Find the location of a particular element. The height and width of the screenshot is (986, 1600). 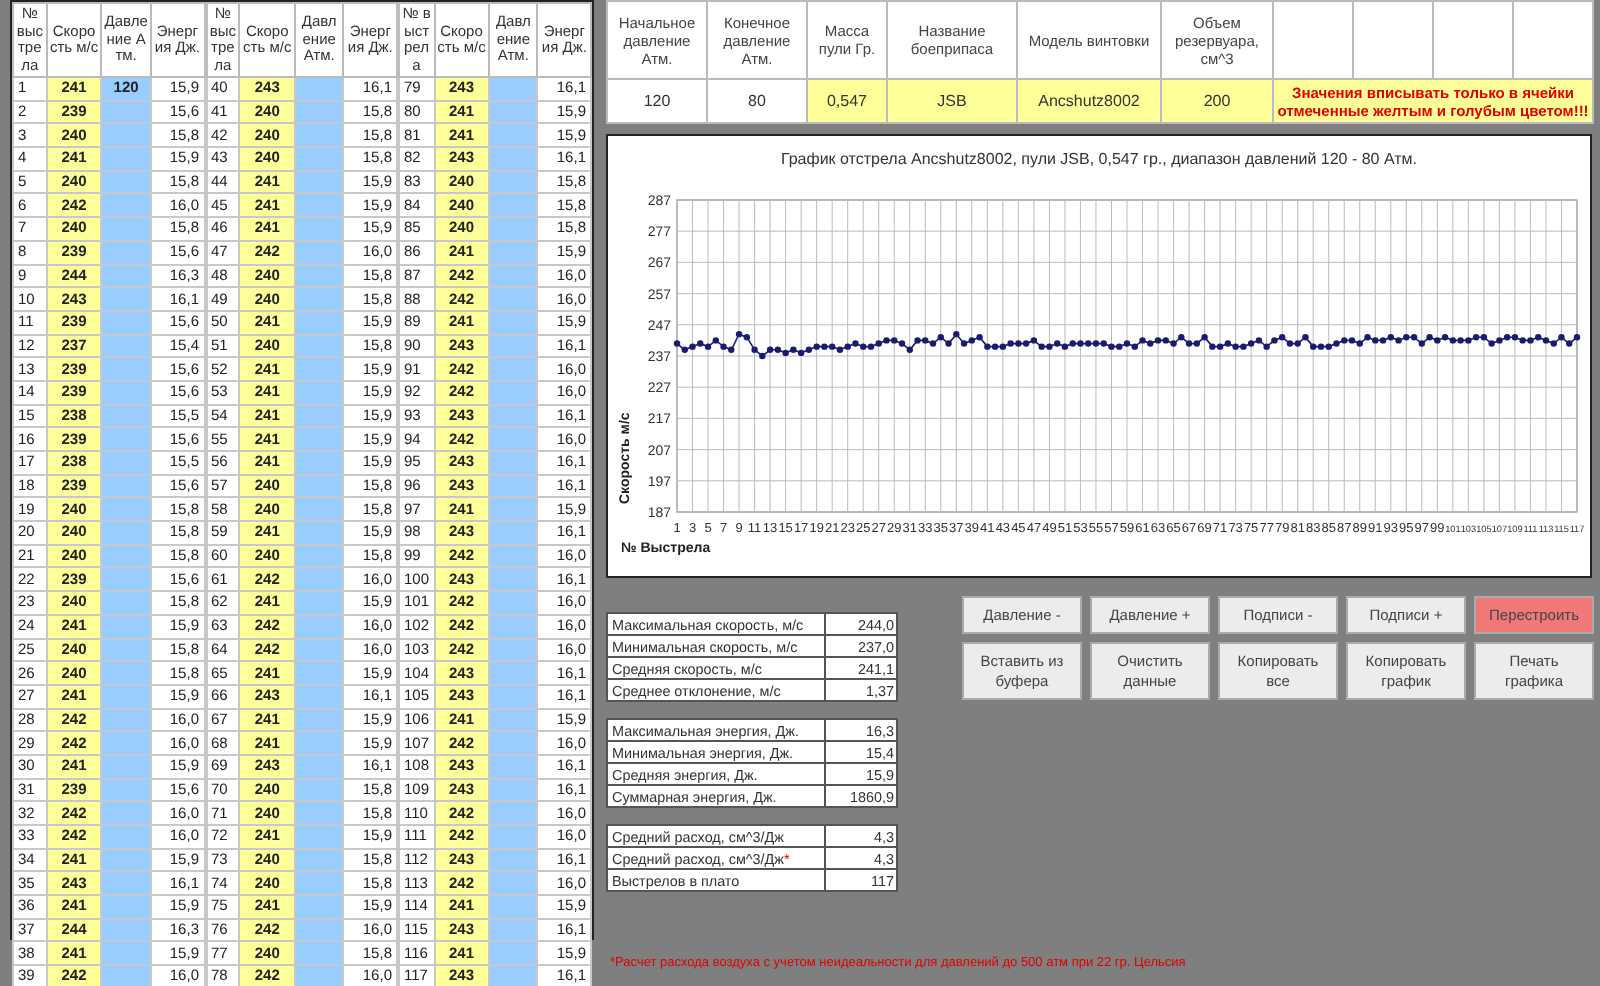

table-cell: 200 is located at coordinates (1217, 101).